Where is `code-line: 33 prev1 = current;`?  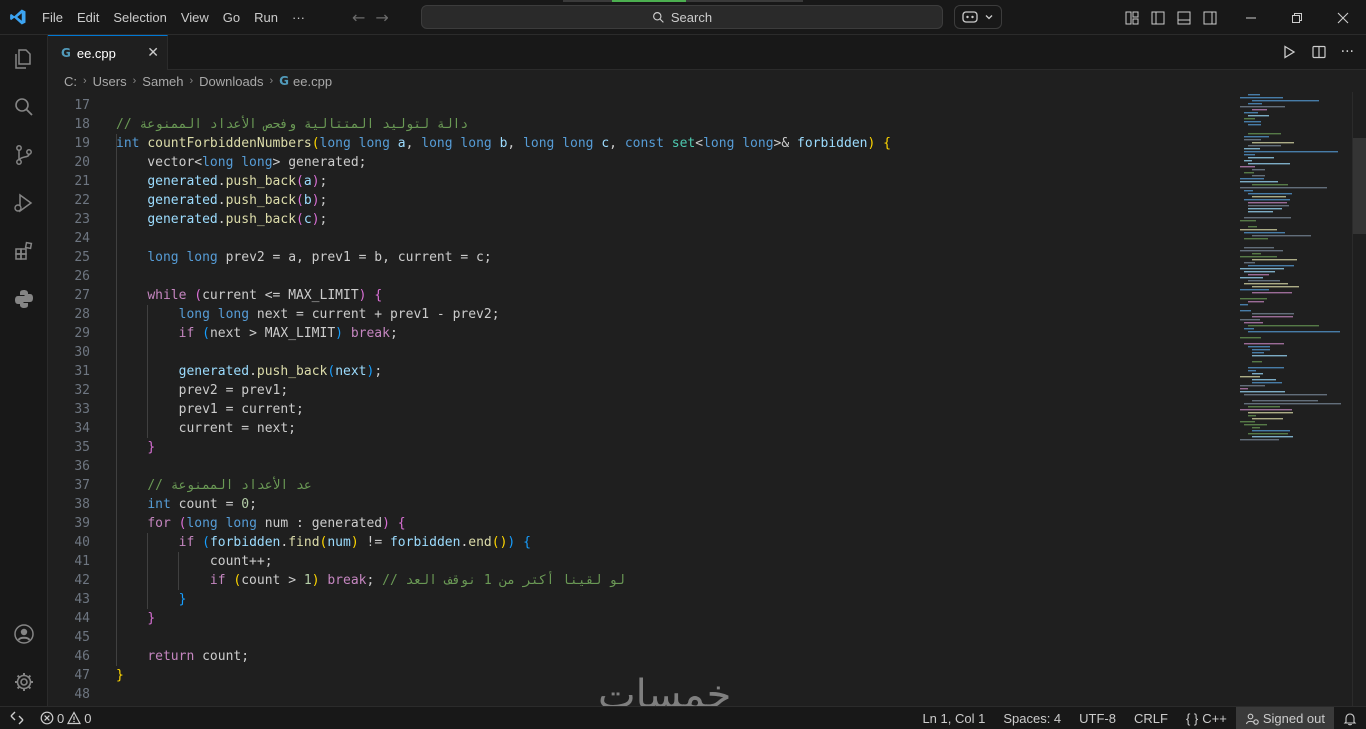 code-line: 33 prev1 = current; is located at coordinates (640, 409).